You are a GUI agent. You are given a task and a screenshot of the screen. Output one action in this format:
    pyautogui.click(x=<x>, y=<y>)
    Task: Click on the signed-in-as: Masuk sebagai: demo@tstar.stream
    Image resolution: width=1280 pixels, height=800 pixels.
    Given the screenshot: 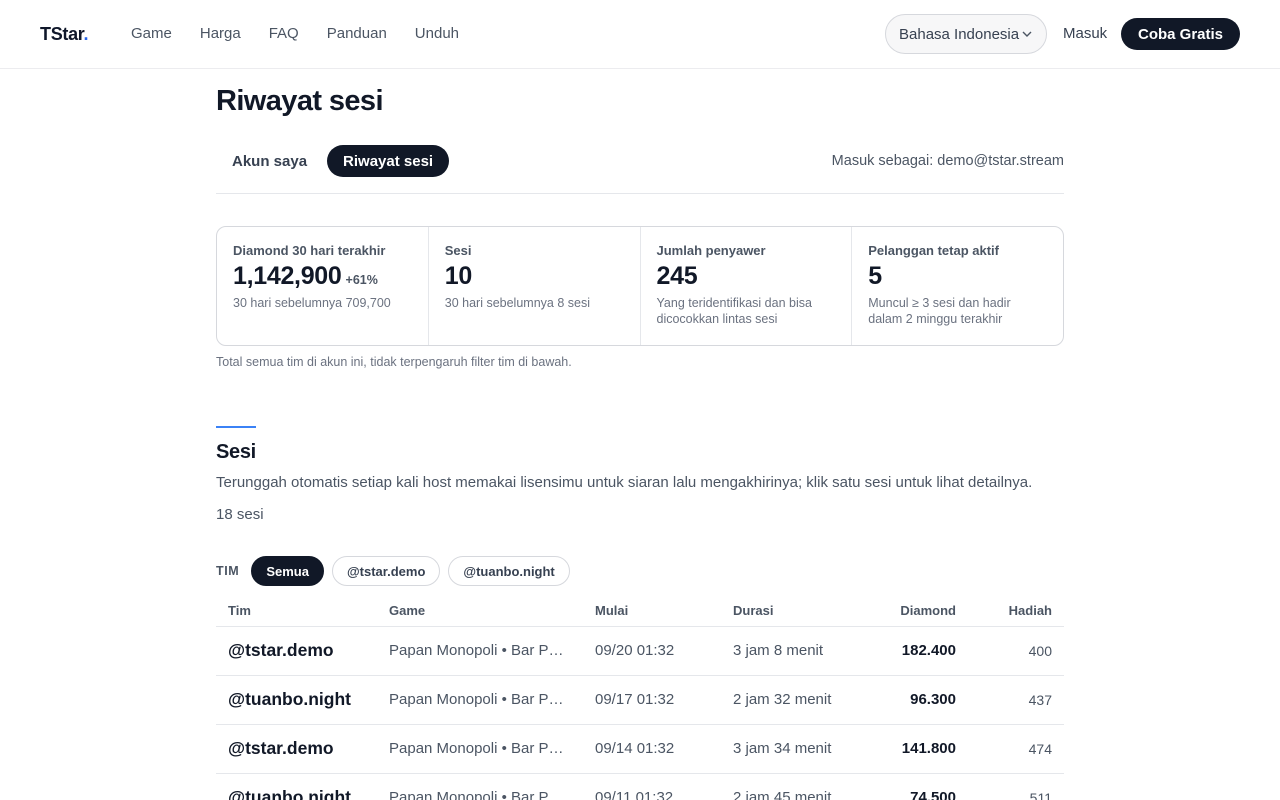 What is the action you would take?
    pyautogui.click(x=947, y=161)
    